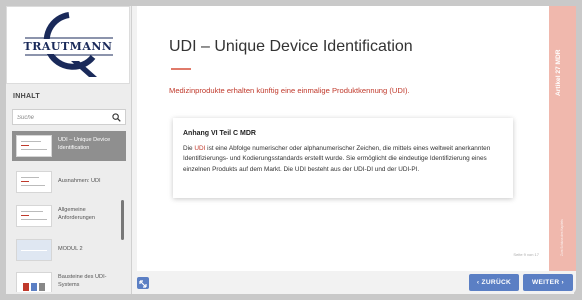 The width and height of the screenshot is (582, 300). I want to click on sidebar-item-anforderungen: Allgemeine Anforderungen, so click(69, 216).